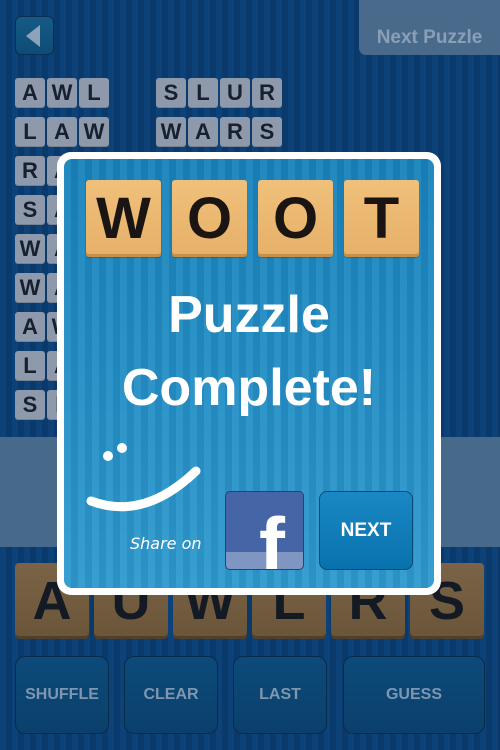  I want to click on smiley-icon, so click(143, 477).